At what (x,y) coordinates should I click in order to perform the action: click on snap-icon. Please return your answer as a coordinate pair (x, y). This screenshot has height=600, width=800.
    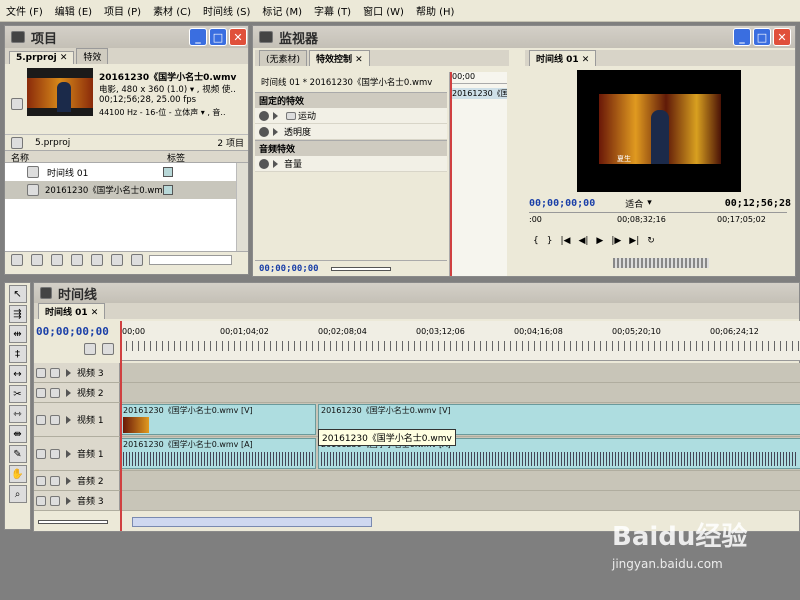
    Looking at the image, I should click on (90, 349).